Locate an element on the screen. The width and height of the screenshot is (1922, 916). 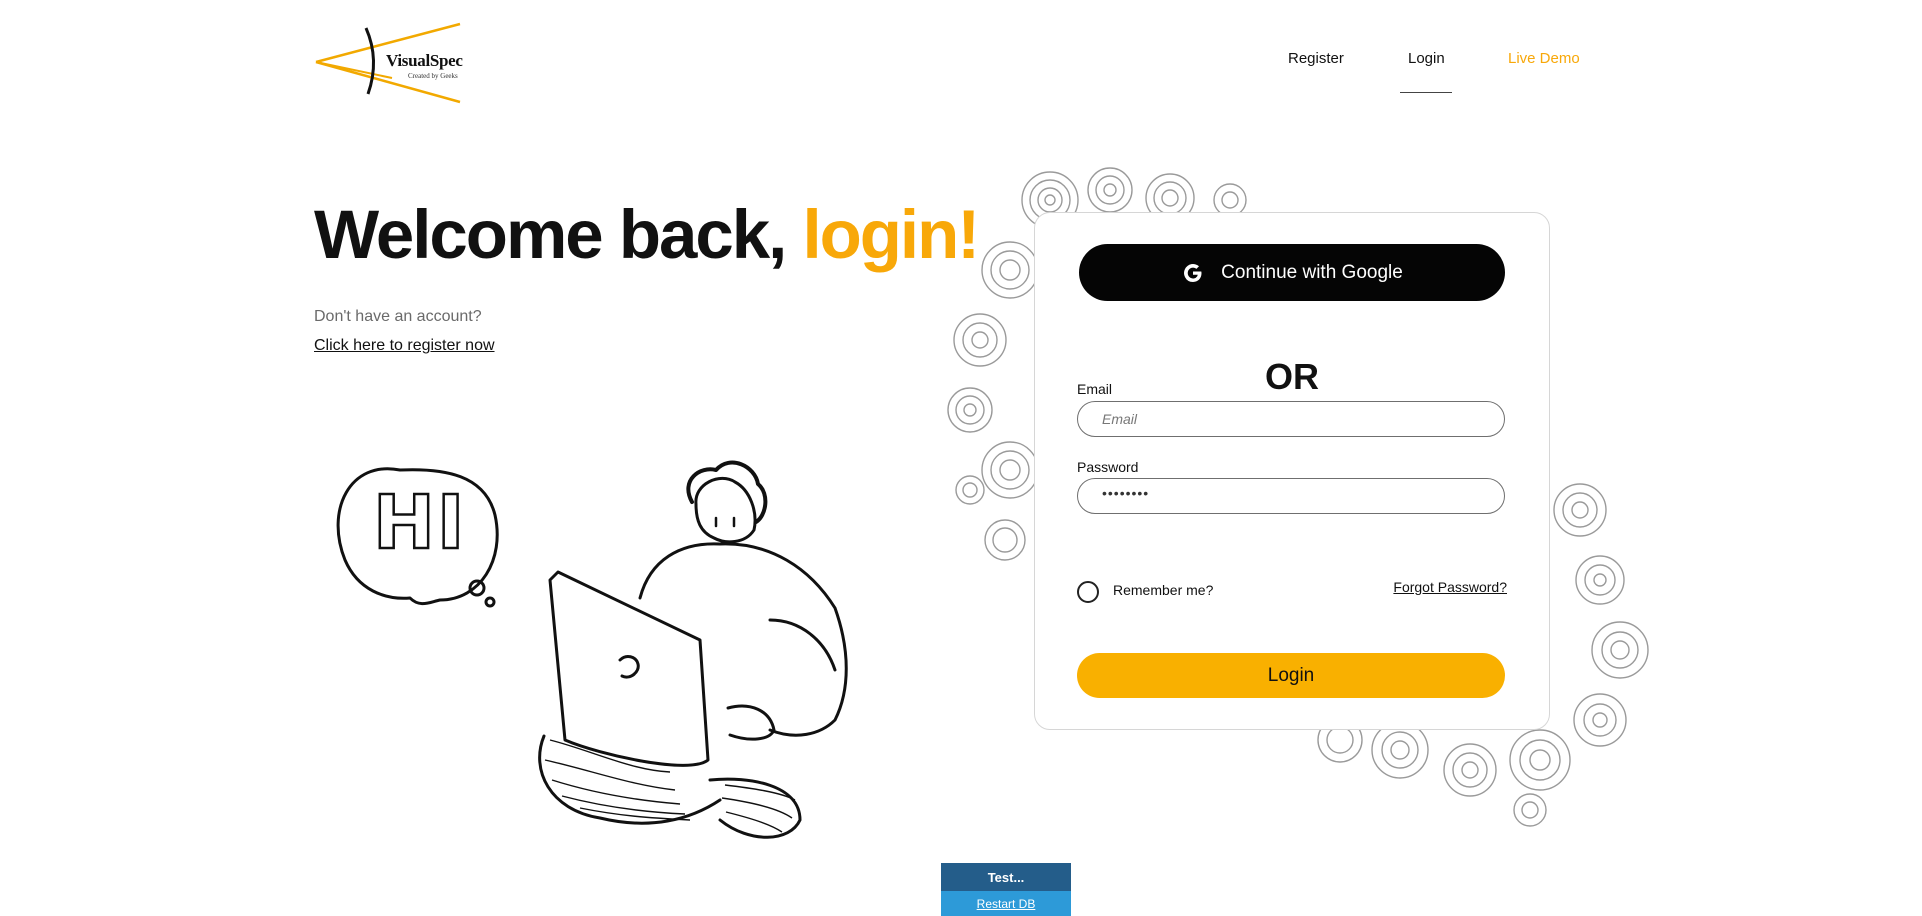
continue-with-google-label: Continue with Google is located at coordinates (1312, 272).